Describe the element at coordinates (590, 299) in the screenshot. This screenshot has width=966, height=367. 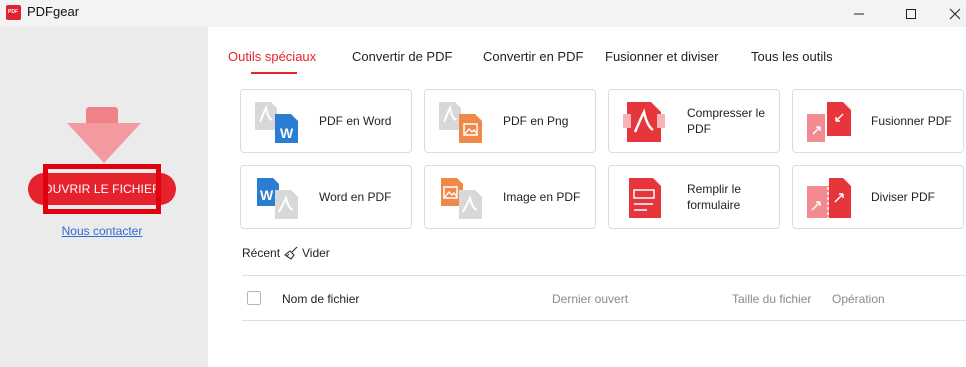
I see `column-header-last-opened: Dernier ouvert` at that location.